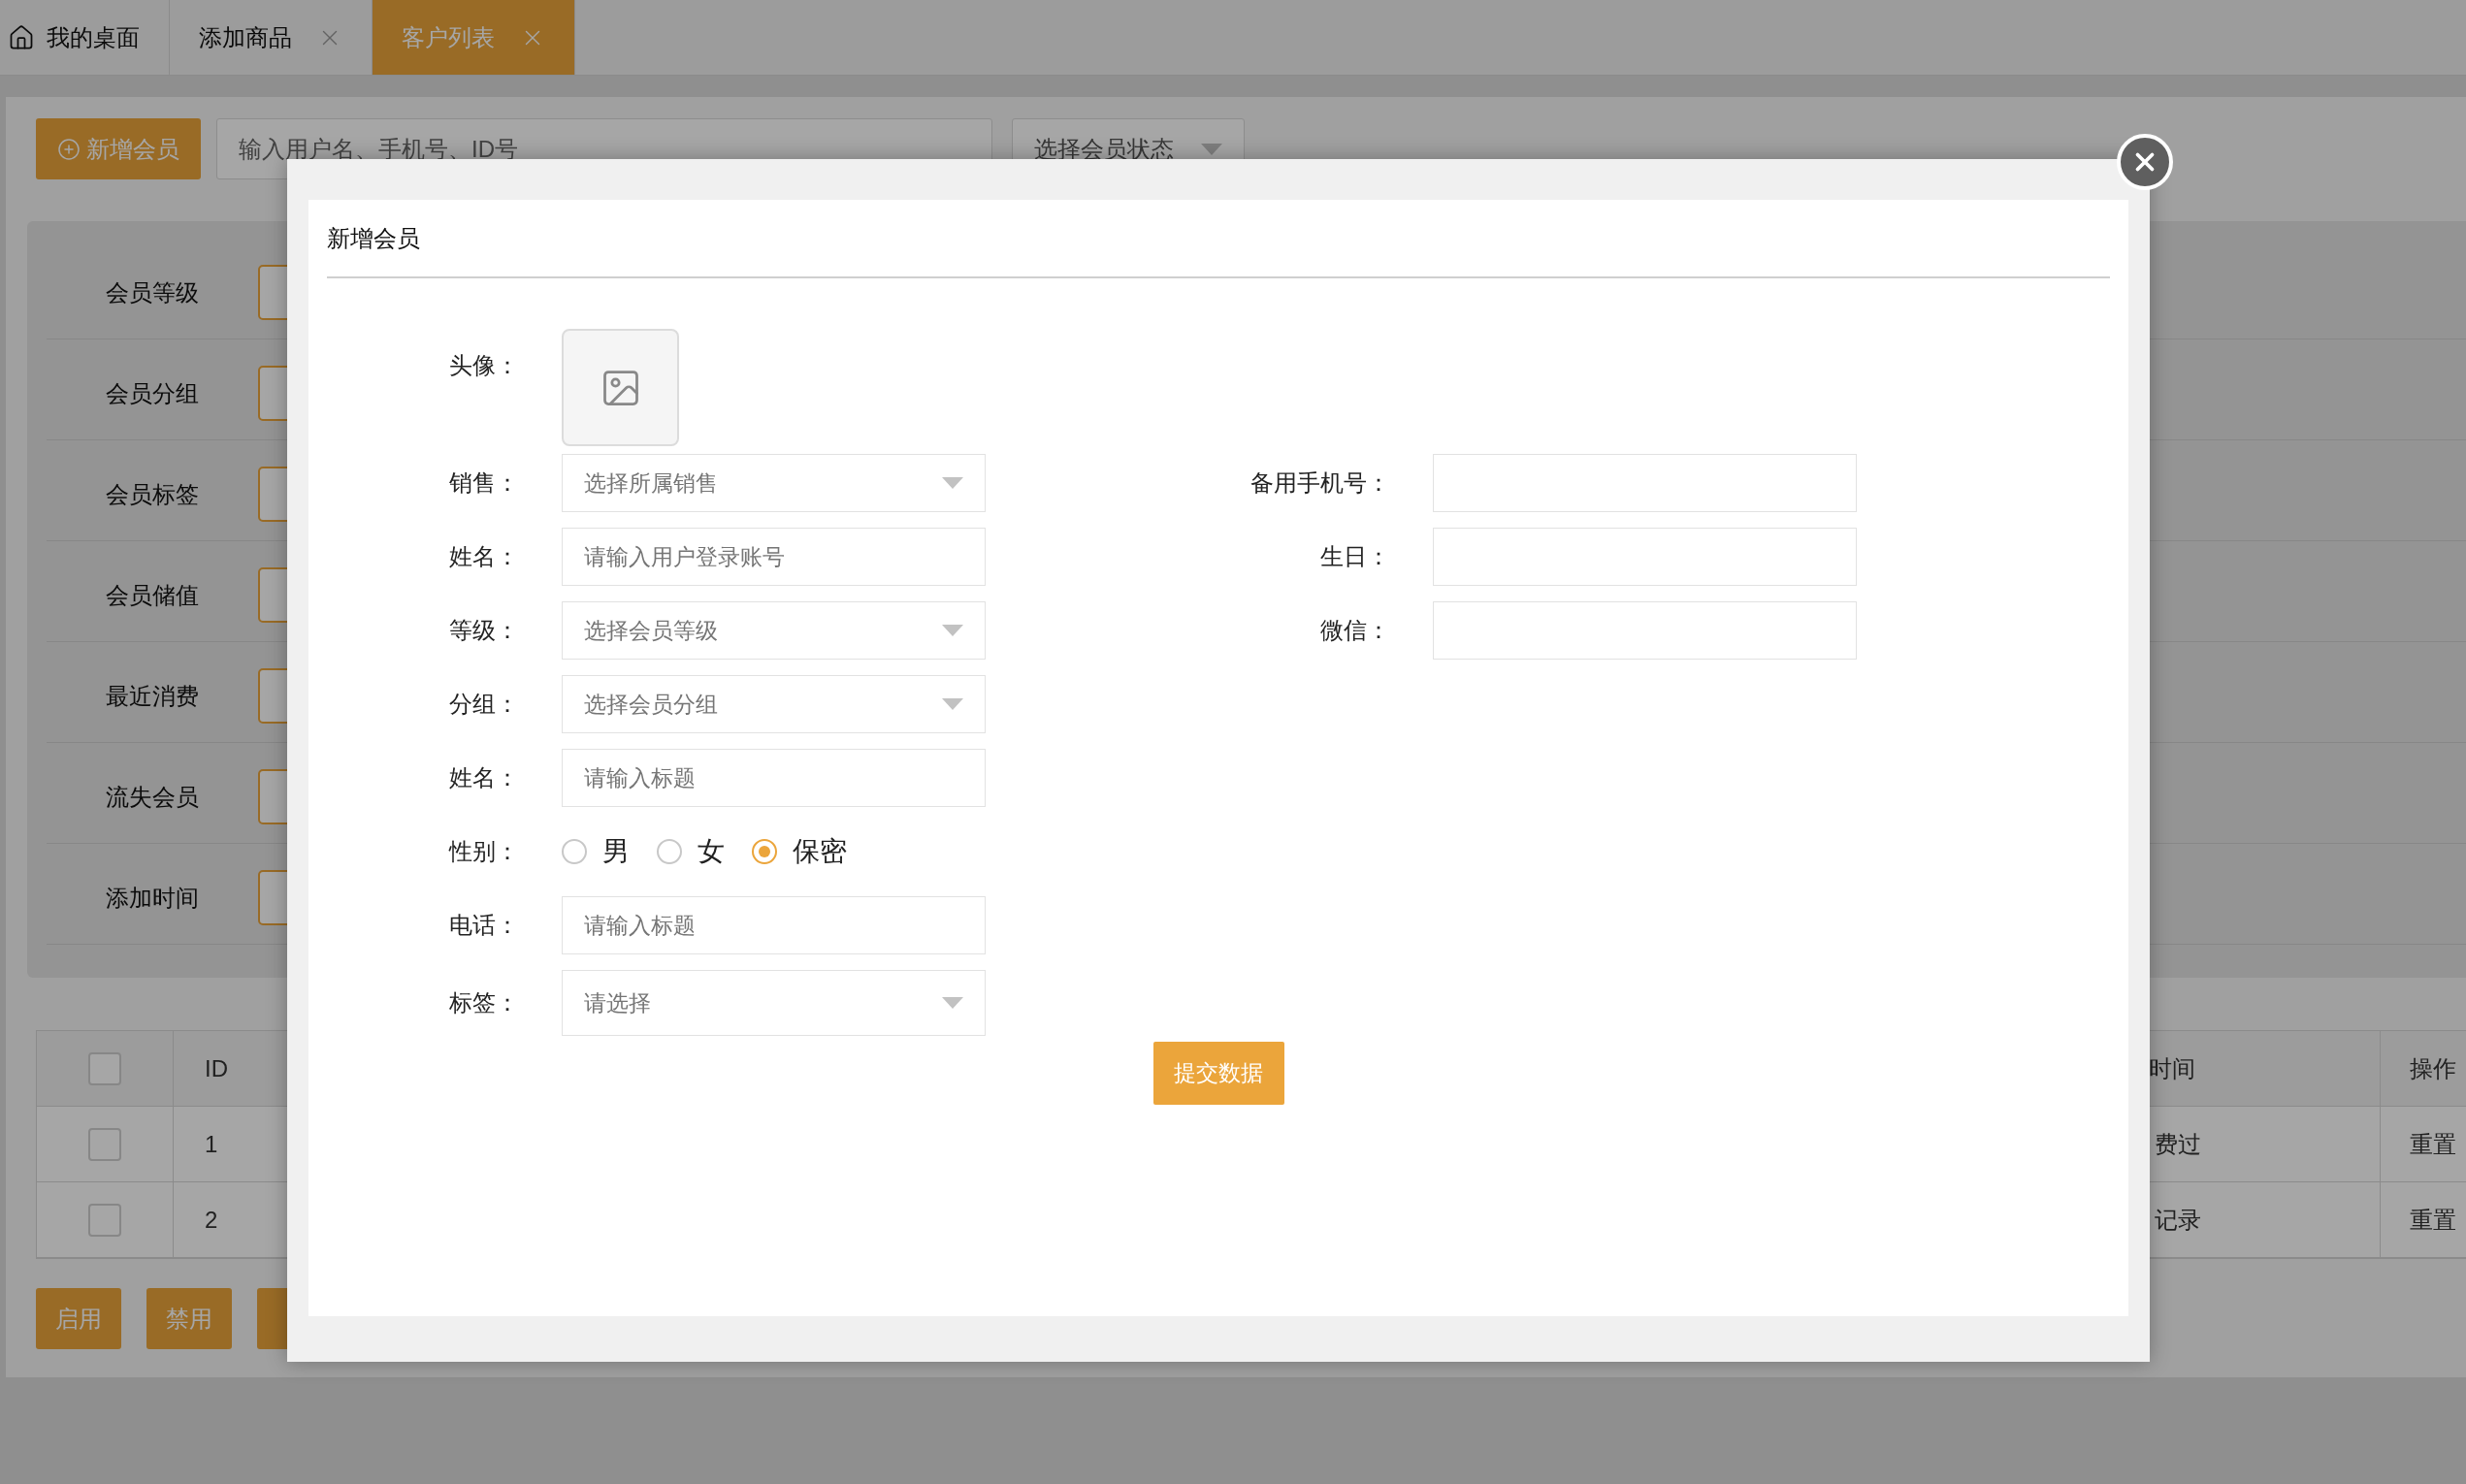  I want to click on radio-label: 保密, so click(820, 851).